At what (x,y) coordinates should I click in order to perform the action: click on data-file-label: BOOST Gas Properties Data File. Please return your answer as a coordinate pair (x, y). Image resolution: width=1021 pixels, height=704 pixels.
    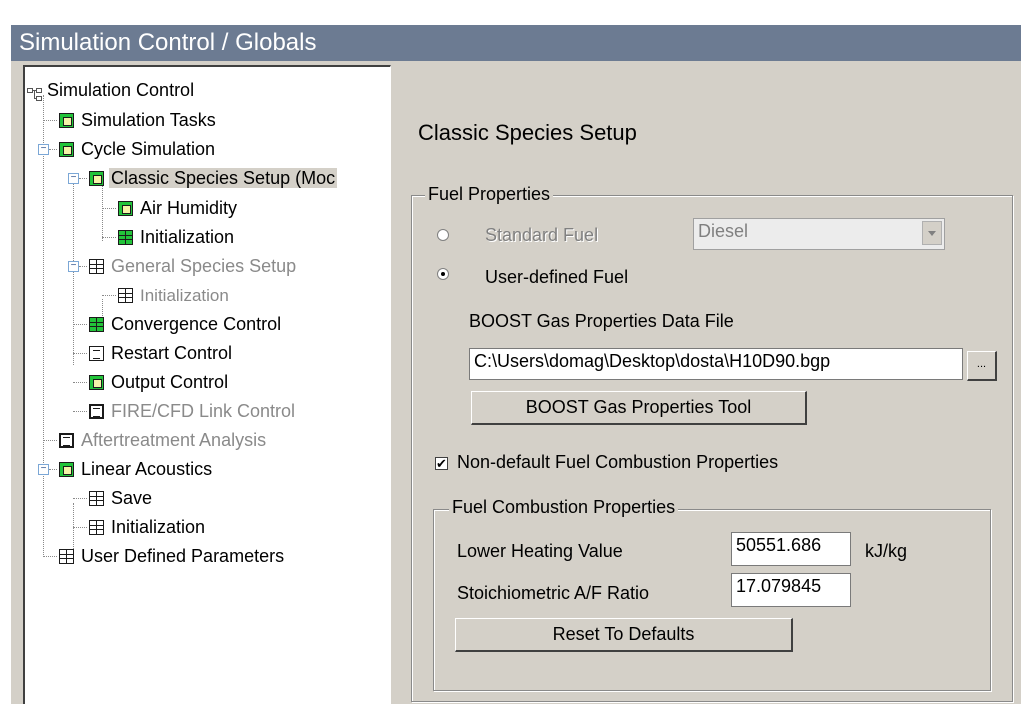
    Looking at the image, I should click on (601, 321).